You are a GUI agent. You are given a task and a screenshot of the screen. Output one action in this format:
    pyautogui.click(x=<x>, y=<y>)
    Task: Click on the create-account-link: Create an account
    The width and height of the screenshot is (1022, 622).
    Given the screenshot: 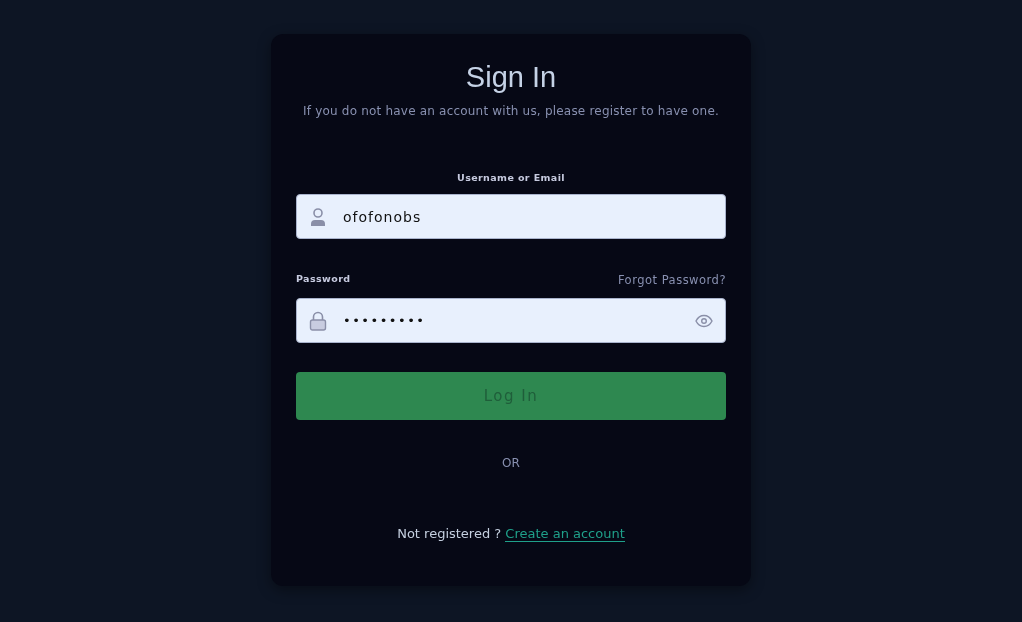 What is the action you would take?
    pyautogui.click(x=565, y=534)
    